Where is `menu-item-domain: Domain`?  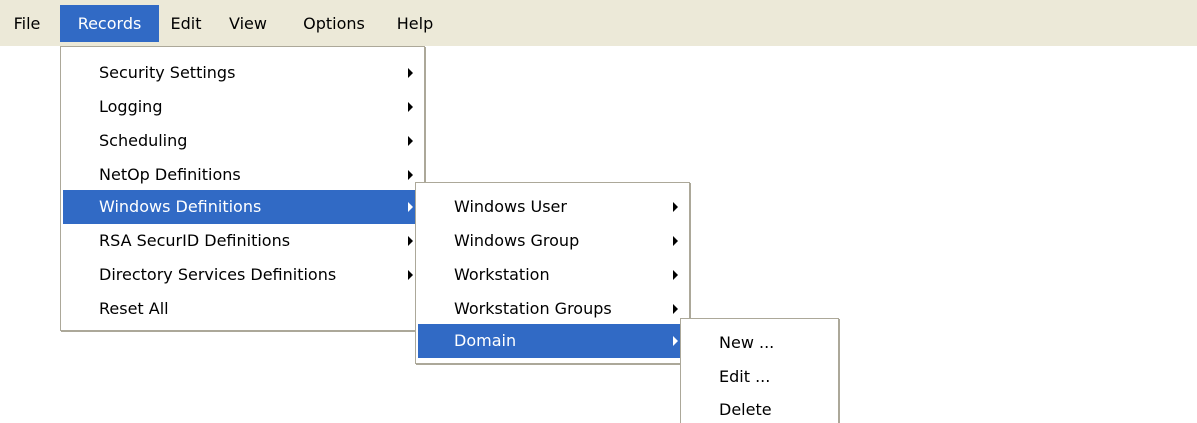
menu-item-domain: Domain is located at coordinates (552, 341).